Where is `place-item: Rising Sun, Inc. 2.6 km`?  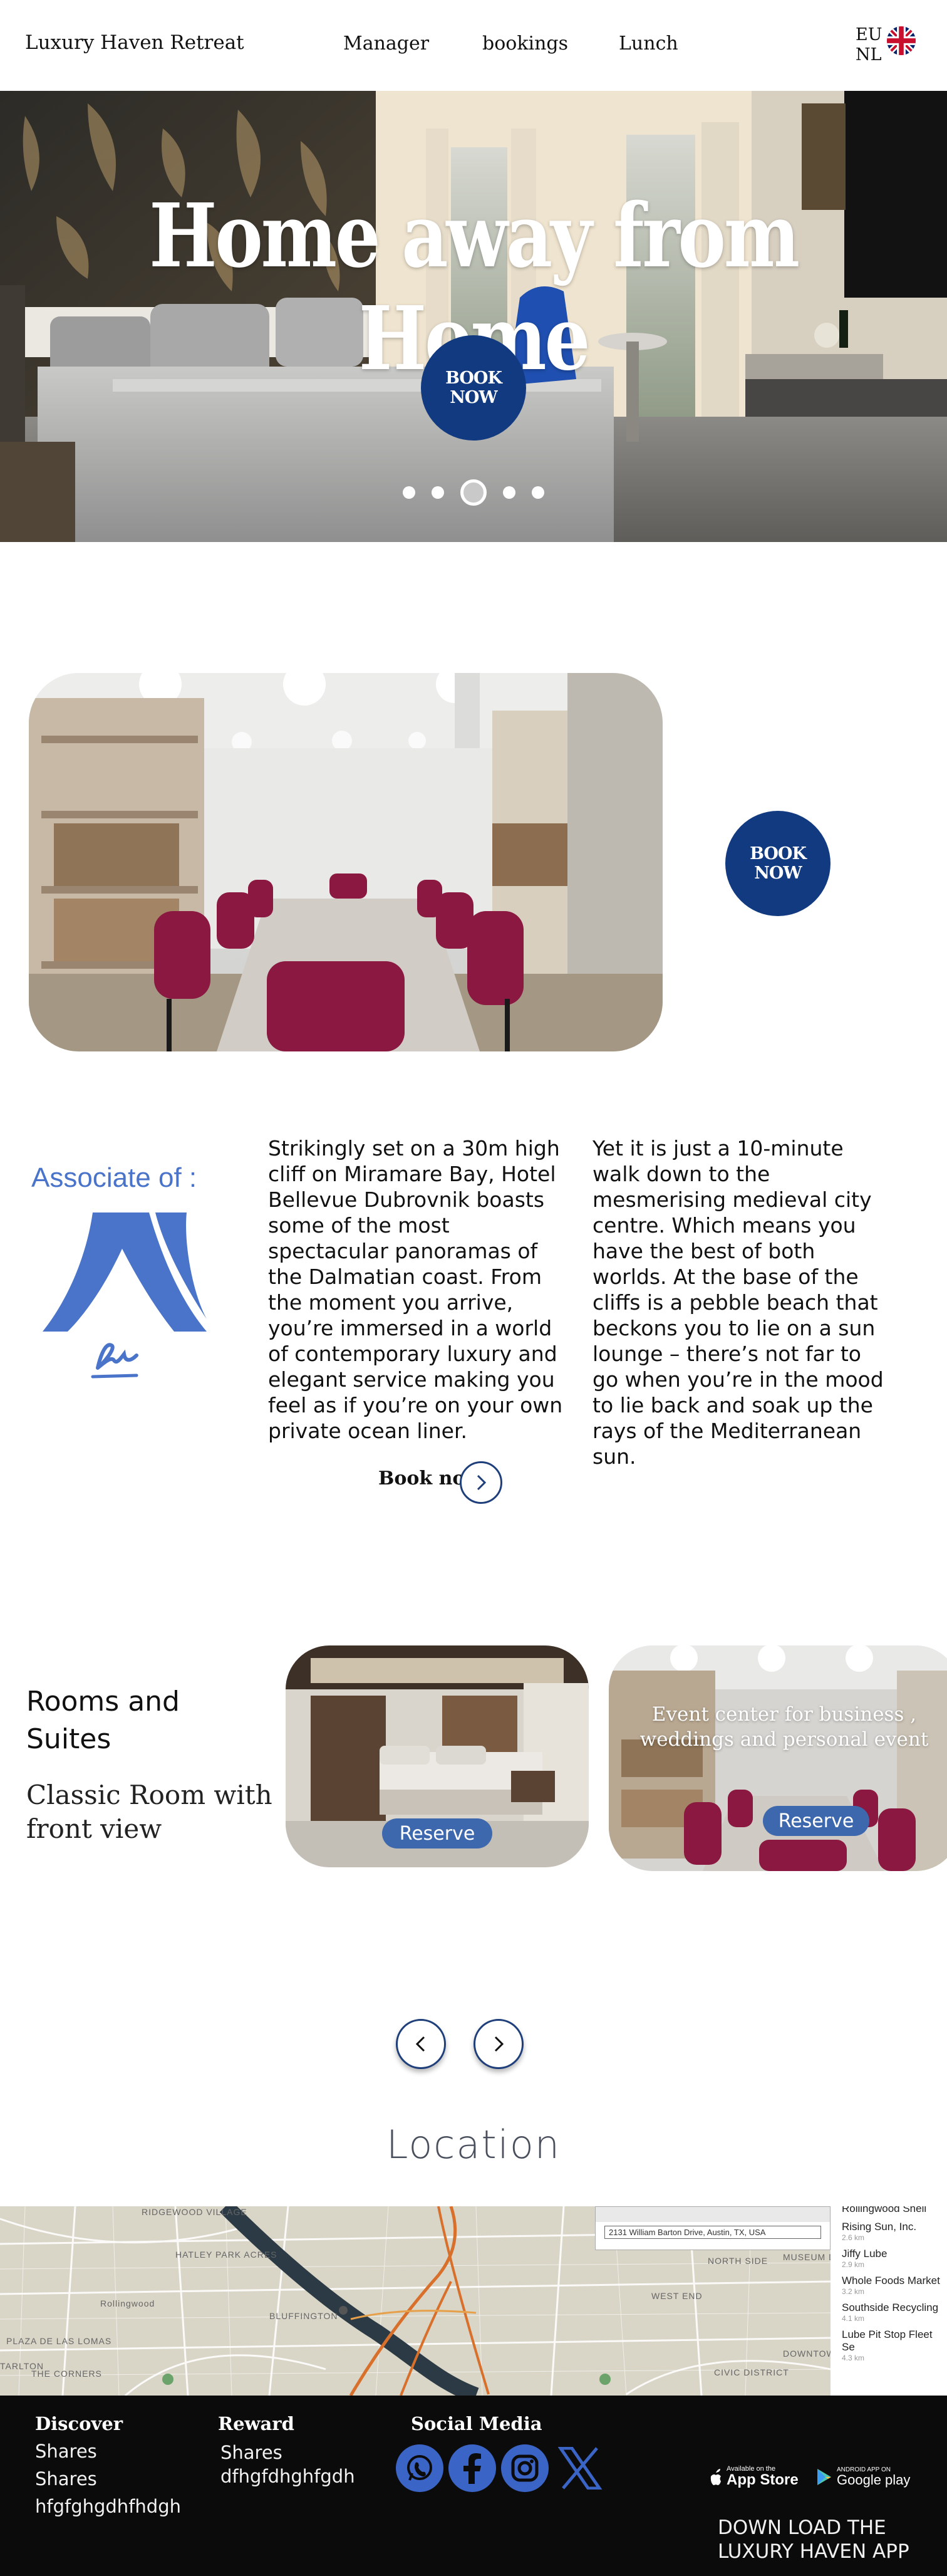 place-item: Rising Sun, Inc. 2.6 km is located at coordinates (894, 2231).